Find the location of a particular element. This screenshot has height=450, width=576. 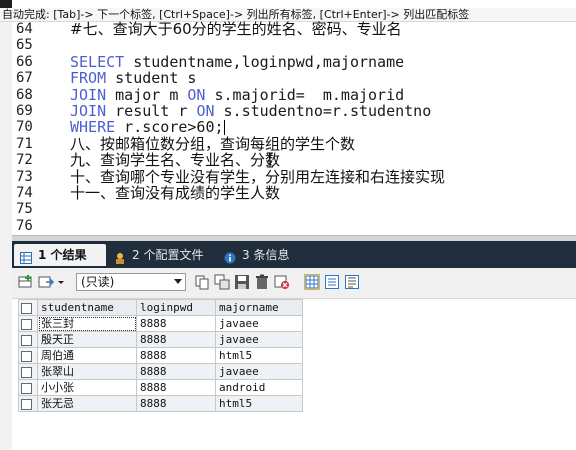

line-number: 73 is located at coordinates (24, 176).